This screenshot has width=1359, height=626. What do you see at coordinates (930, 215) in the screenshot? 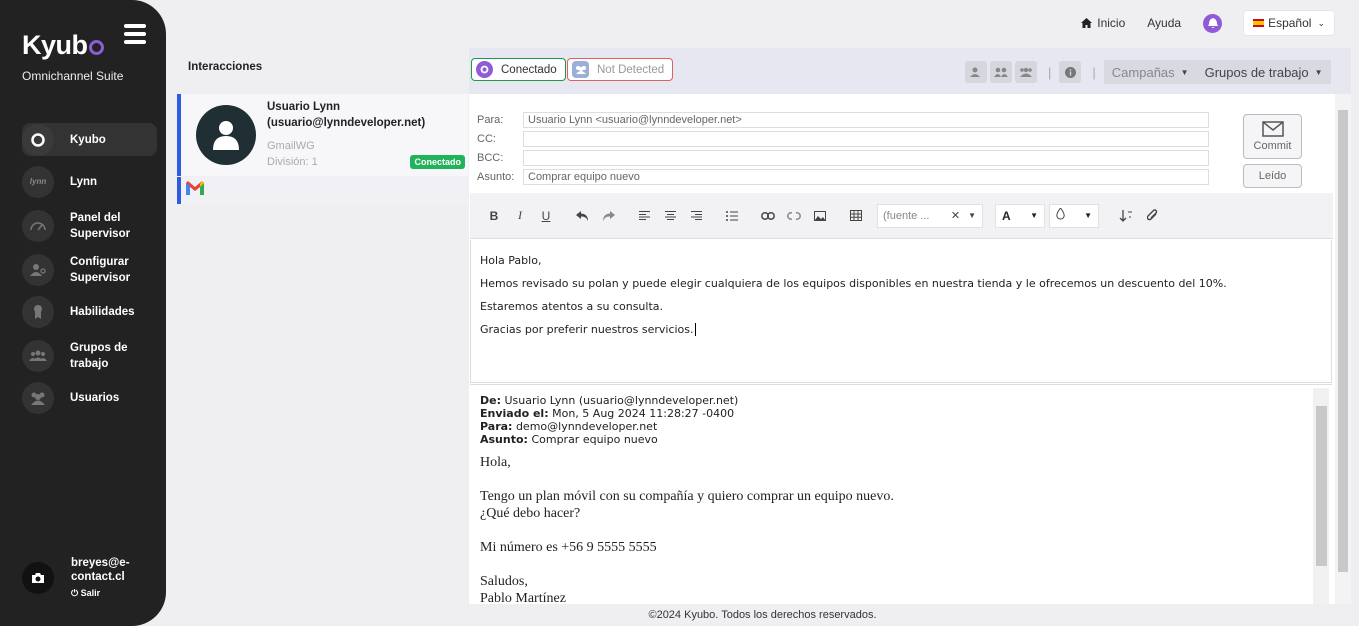
I see `font-family-select: (fuente ... ✕ ▼` at bounding box center [930, 215].